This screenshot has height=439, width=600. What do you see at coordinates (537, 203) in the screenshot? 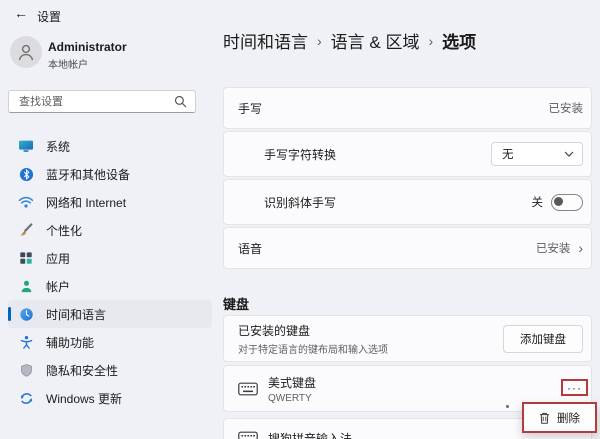
I see `toggle-state-label: 关` at bounding box center [537, 203].